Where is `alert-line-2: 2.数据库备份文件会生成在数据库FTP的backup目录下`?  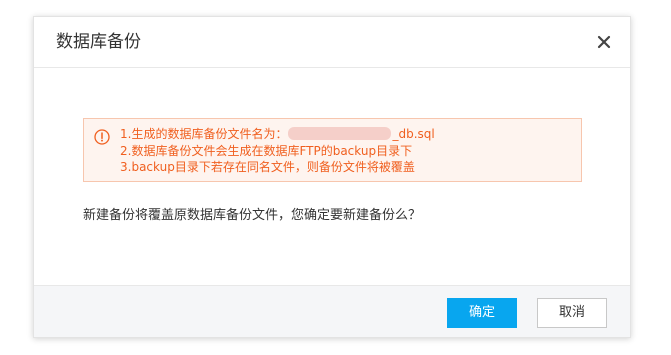 alert-line-2: 2.数据库备份文件会生成在数据库FTP的backup目录下 is located at coordinates (266, 150).